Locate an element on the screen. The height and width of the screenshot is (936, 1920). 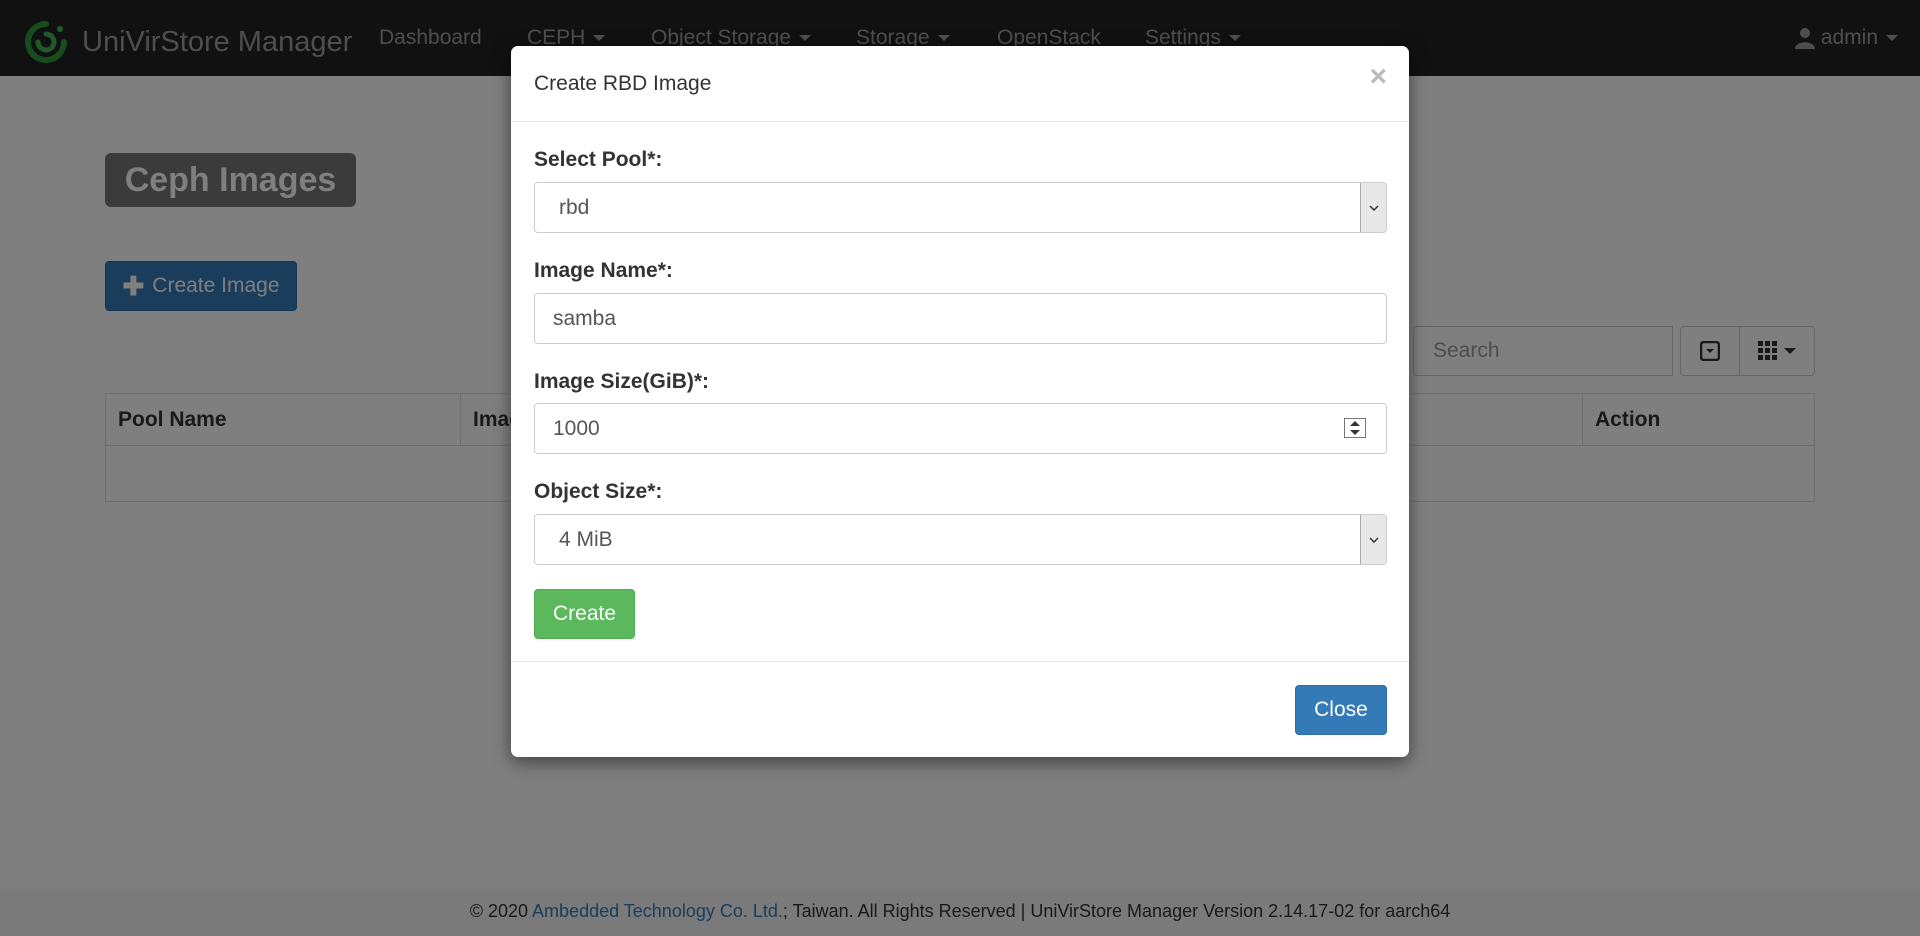
close-button: Close is located at coordinates (1341, 710).